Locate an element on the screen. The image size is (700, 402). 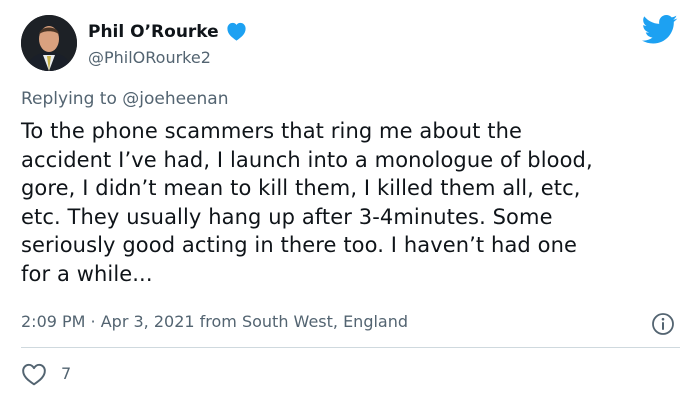
tweet-actions: 7 is located at coordinates (46, 374).